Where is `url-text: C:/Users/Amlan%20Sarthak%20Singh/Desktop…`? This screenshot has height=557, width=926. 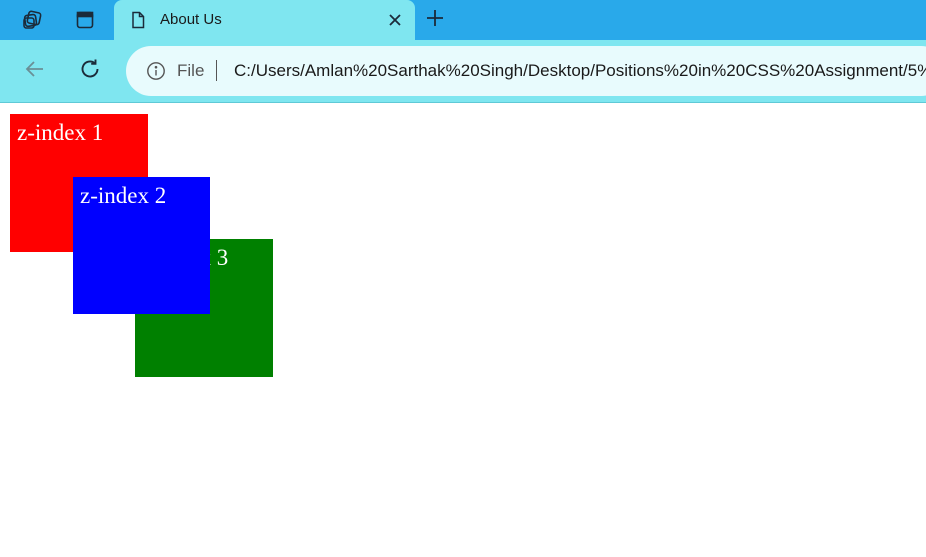 url-text: C:/Users/Amlan%20Sarthak%20Singh/Desktop… is located at coordinates (580, 71).